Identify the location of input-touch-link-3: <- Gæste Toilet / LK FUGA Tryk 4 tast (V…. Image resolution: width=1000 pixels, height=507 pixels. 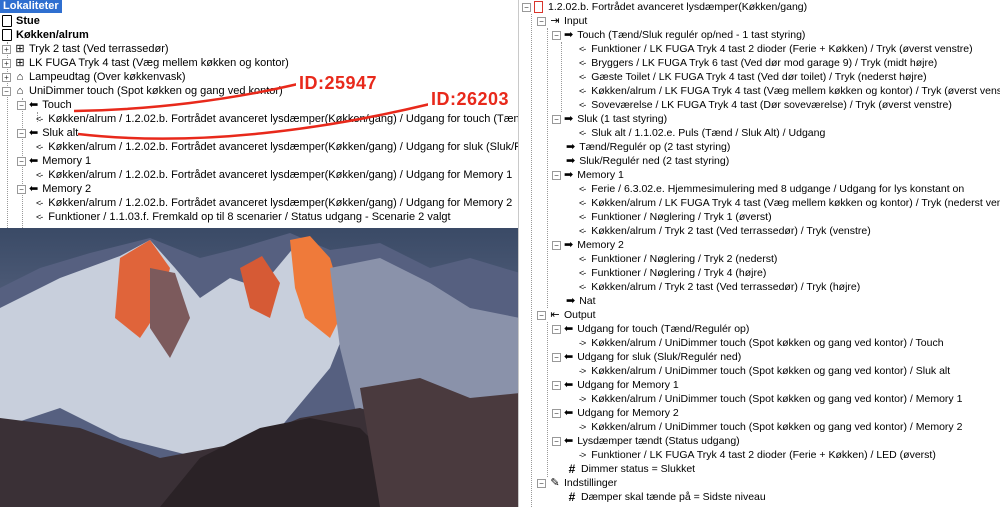
(759, 77).